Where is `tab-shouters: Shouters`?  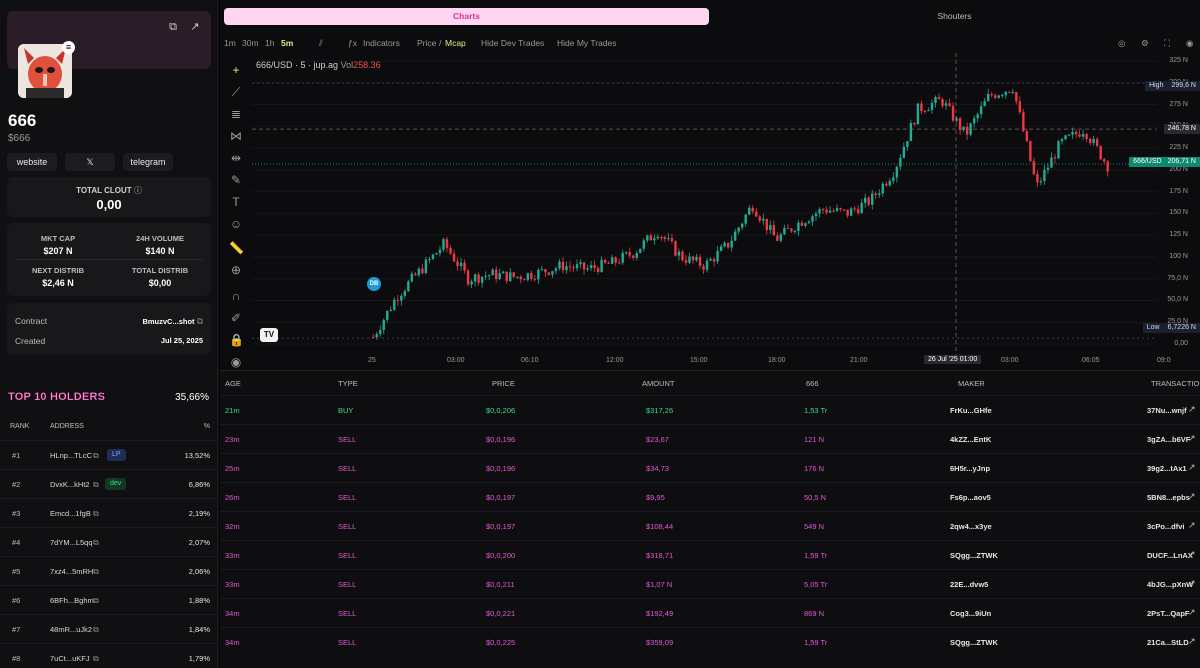
tab-shouters: Shouters is located at coordinates (954, 16).